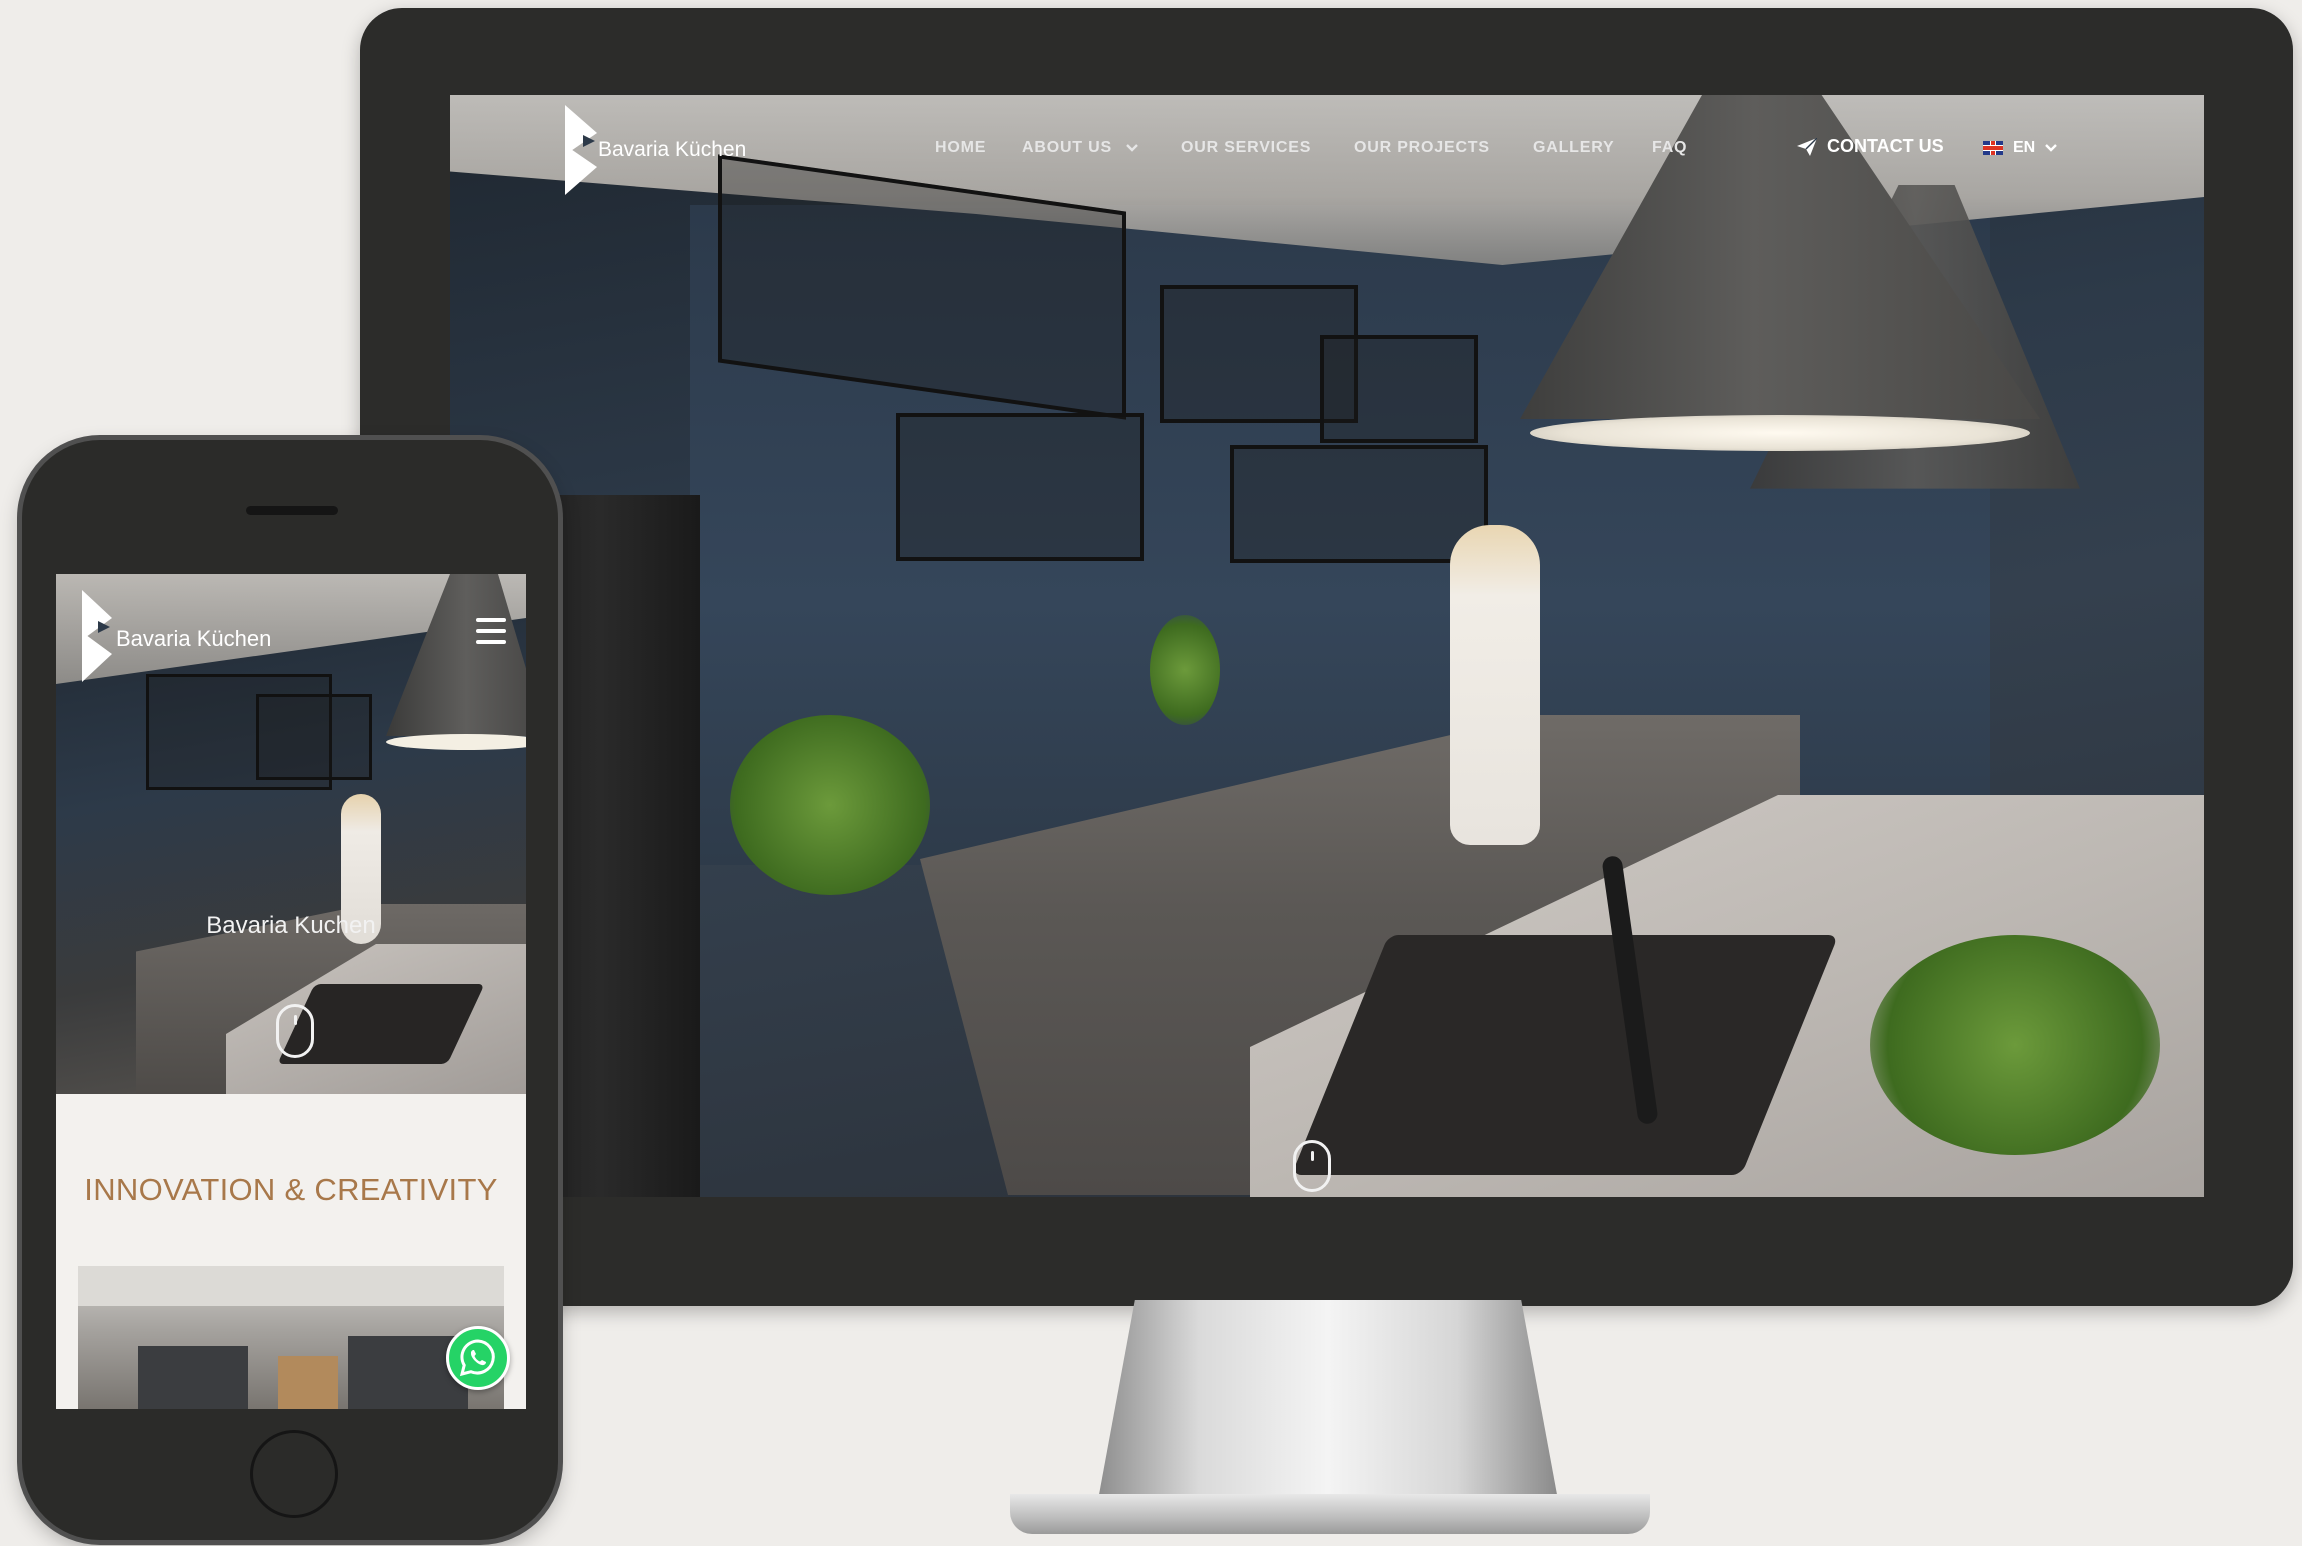 The width and height of the screenshot is (2302, 1546). I want to click on language-label: EN, so click(2024, 147).